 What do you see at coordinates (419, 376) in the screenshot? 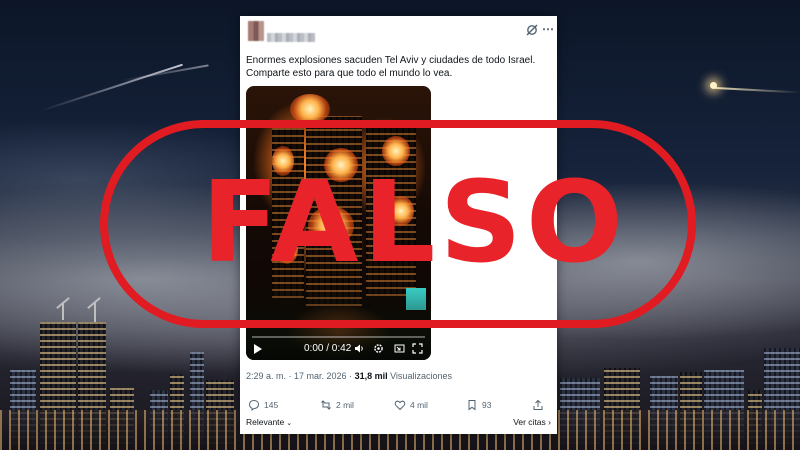
I see `views-label: Visualizaciones` at bounding box center [419, 376].